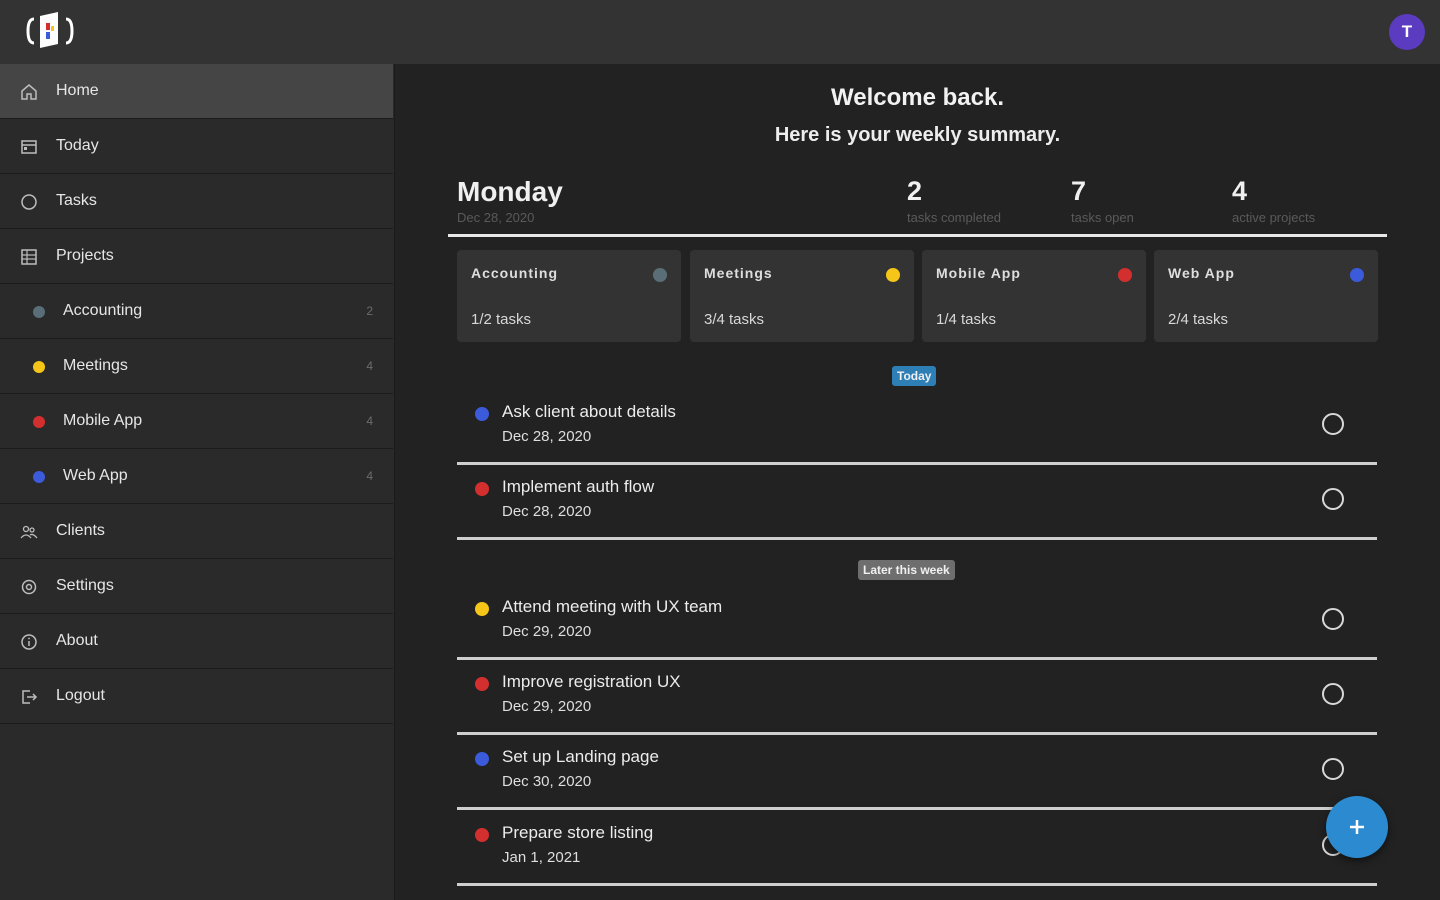 The height and width of the screenshot is (900, 1440). I want to click on project-card-progress: 3/4 tasks, so click(734, 319).